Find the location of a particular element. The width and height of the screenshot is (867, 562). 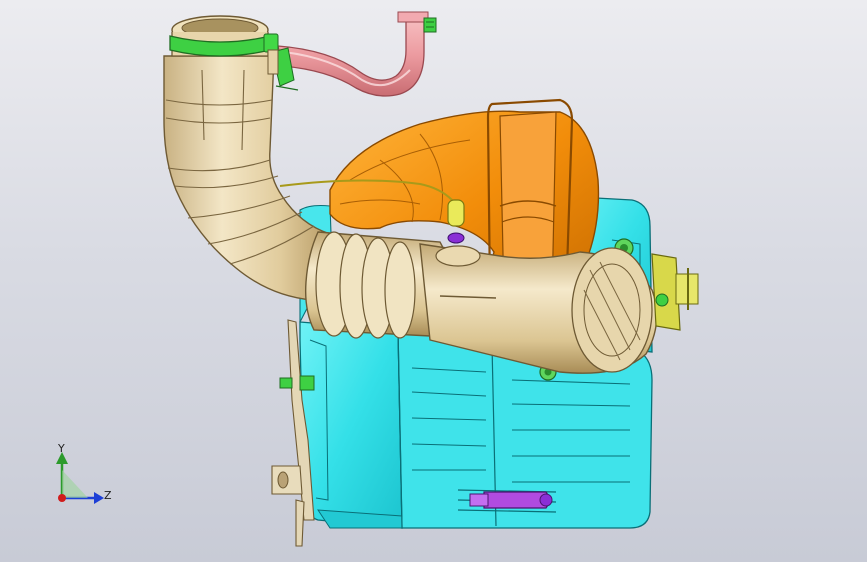

pink-breather-pipe is located at coordinates (354, 54).